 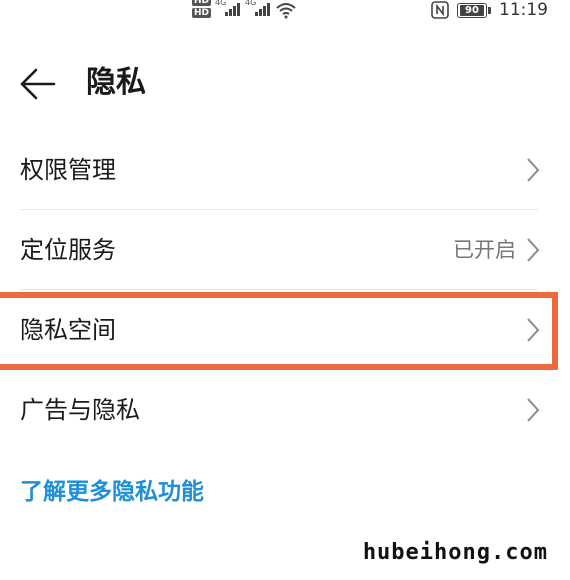 What do you see at coordinates (285, 330) in the screenshot?
I see `setting-private-space: 隐私空间` at bounding box center [285, 330].